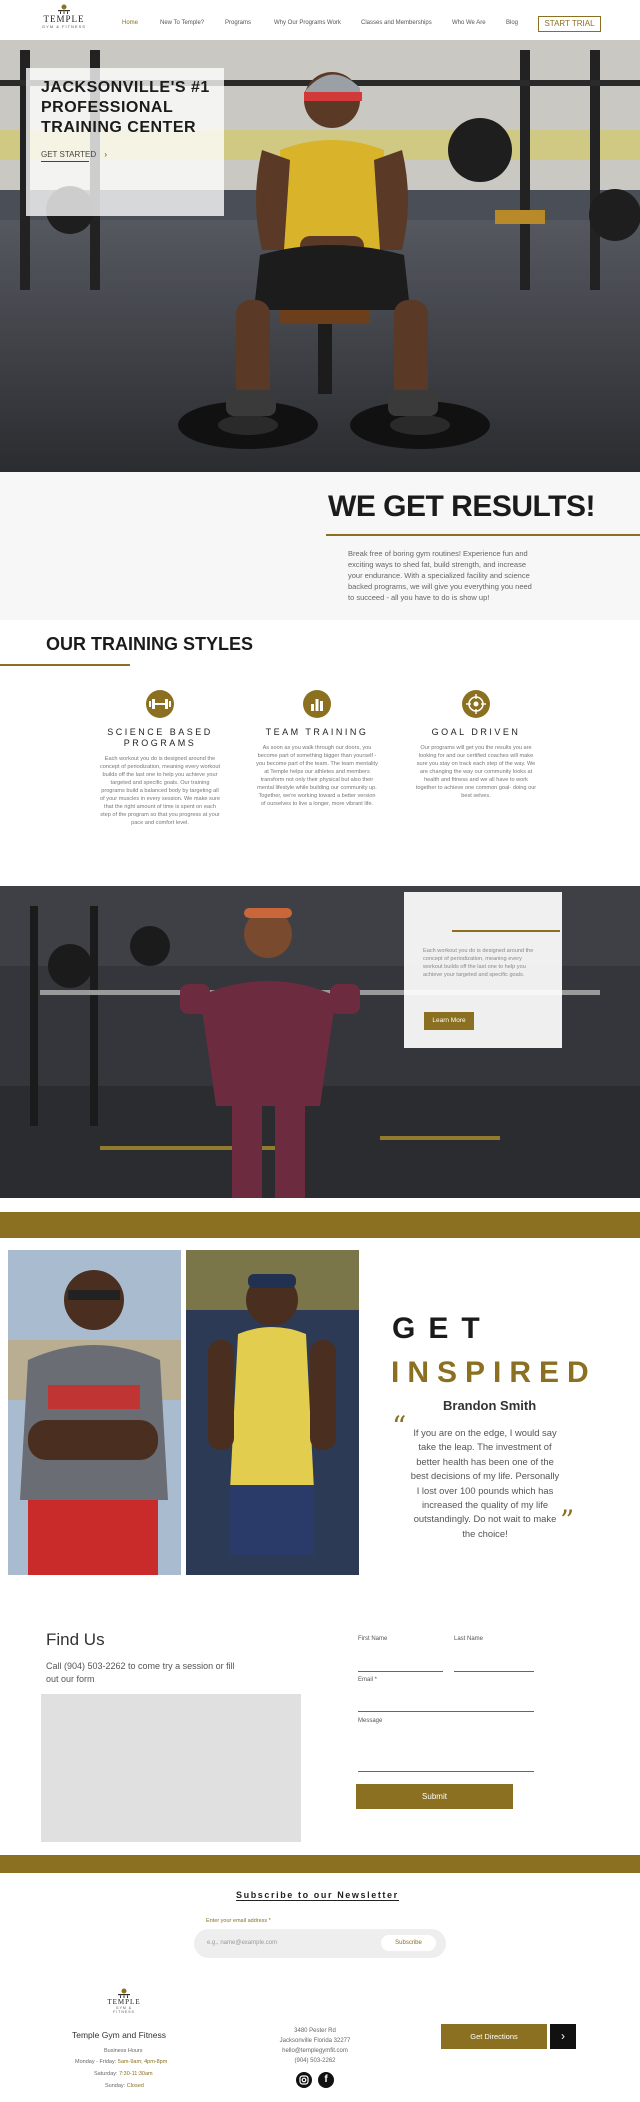  Describe the element at coordinates (65, 161) in the screenshot. I see `get-started-underline` at that location.